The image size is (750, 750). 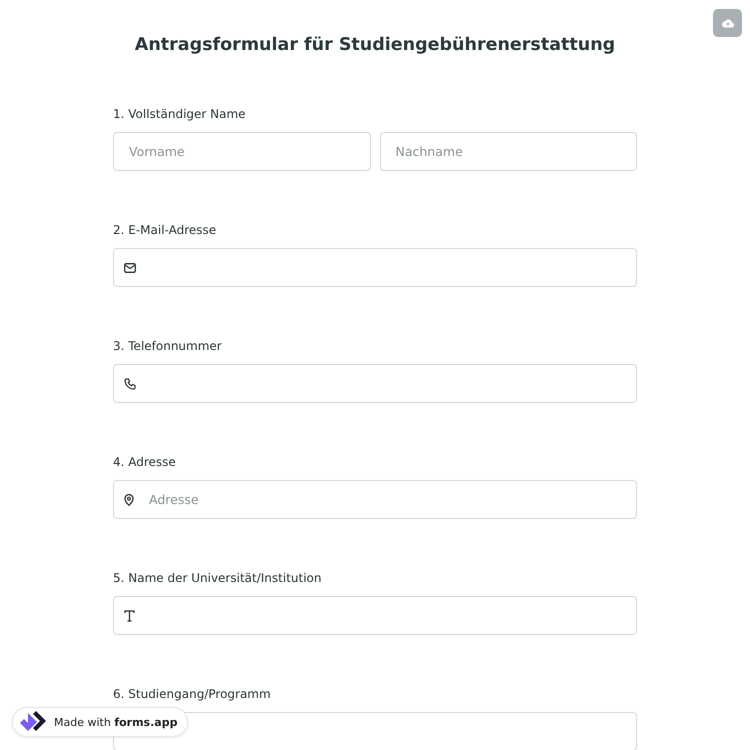 I want to click on cloud-upload-icon, so click(x=728, y=23).